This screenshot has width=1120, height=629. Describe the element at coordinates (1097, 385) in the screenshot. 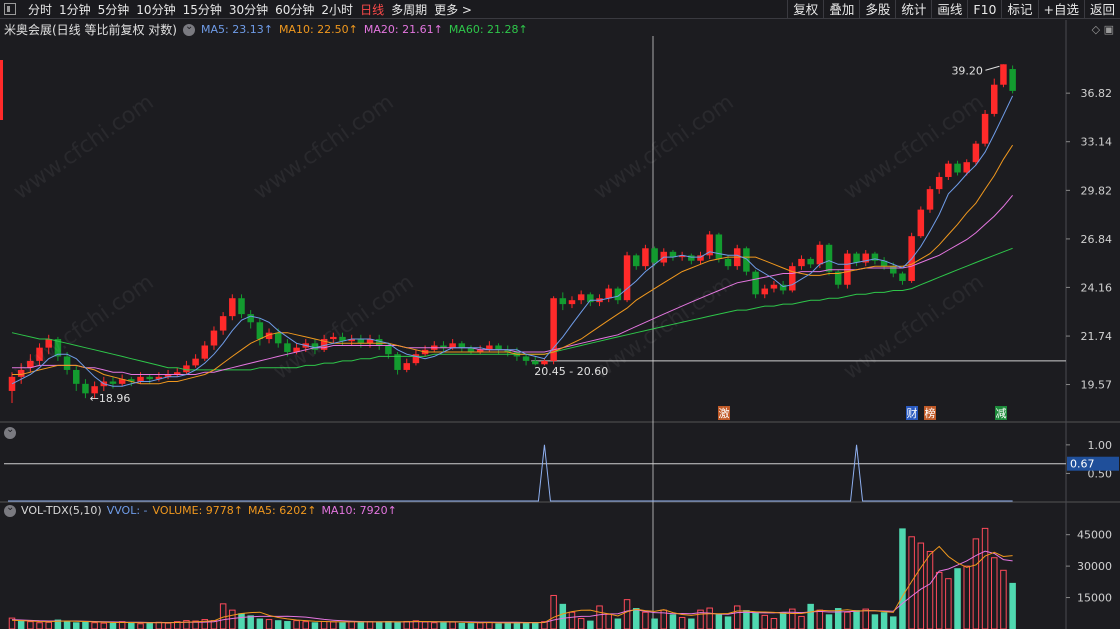

I see `y-tick-label: 19.57` at that location.